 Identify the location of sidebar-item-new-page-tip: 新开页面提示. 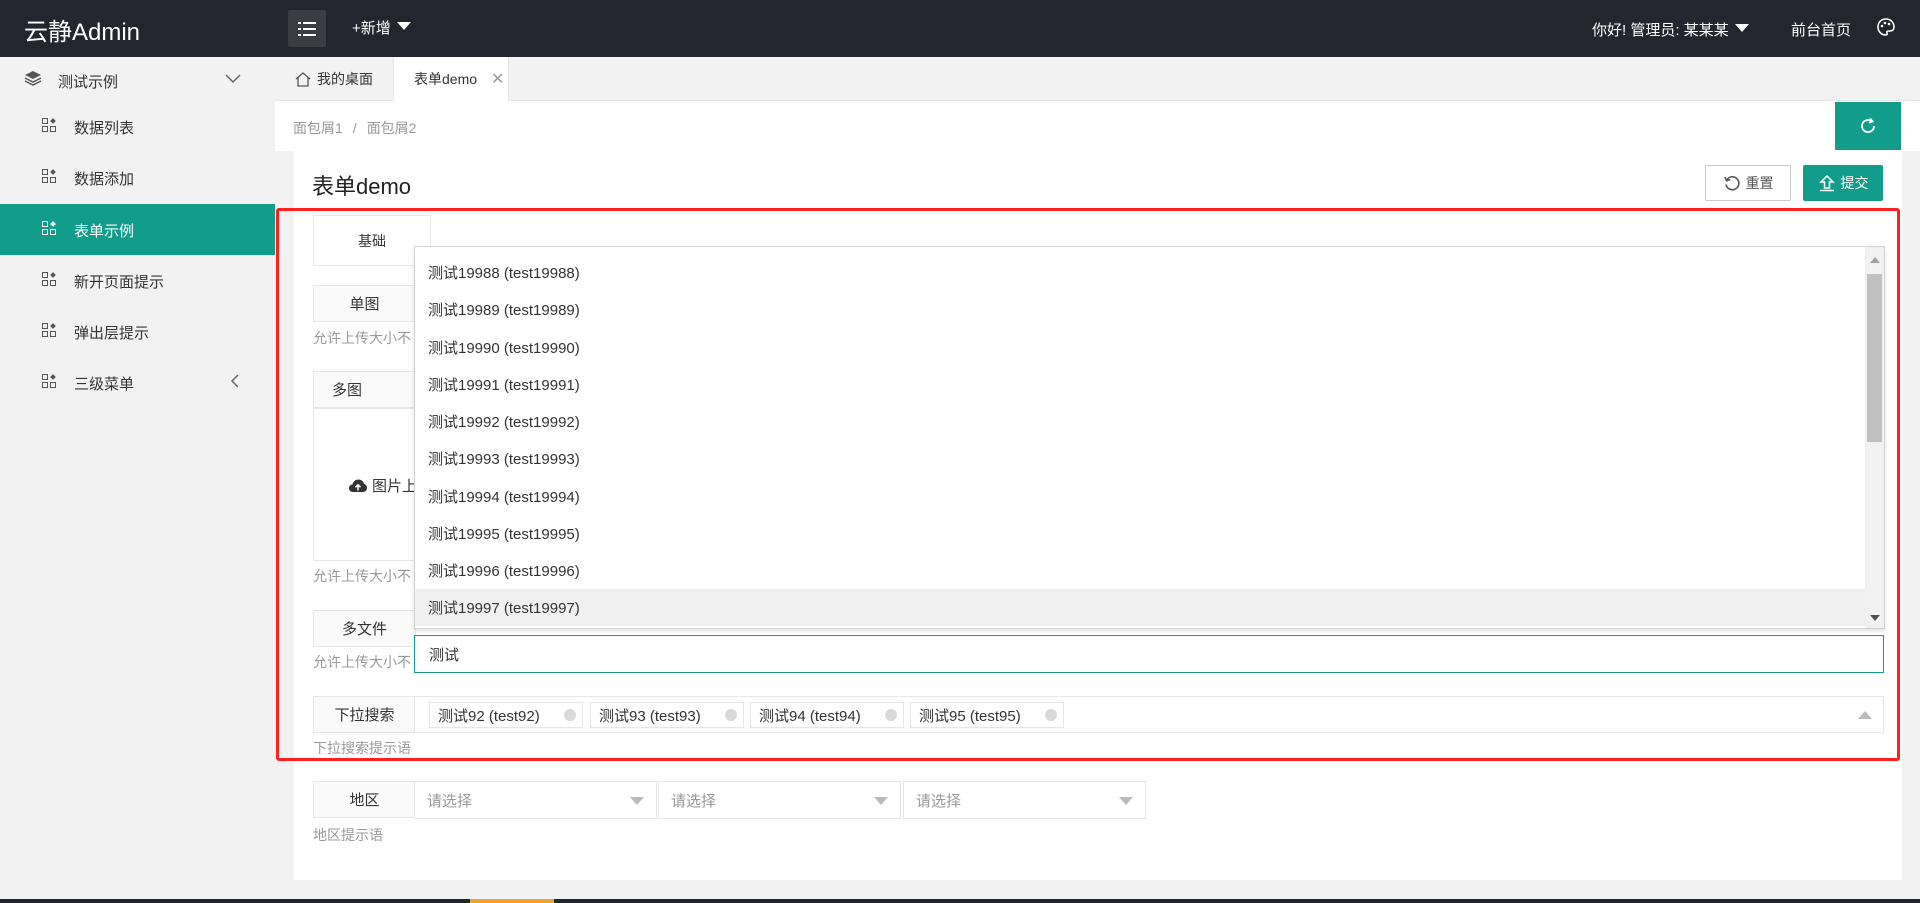
(137, 280).